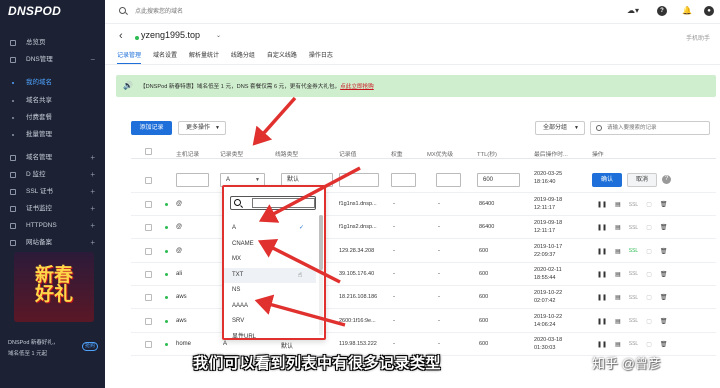 The image size is (720, 388). Describe the element at coordinates (403, 180) in the screenshot. I see `weight-input` at that location.